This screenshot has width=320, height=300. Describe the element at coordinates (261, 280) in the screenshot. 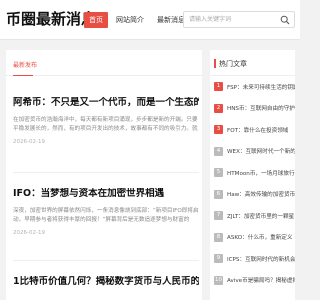

I see `hot-article-title: Avive币是骗局吗？揭秘虚拟币` at that location.